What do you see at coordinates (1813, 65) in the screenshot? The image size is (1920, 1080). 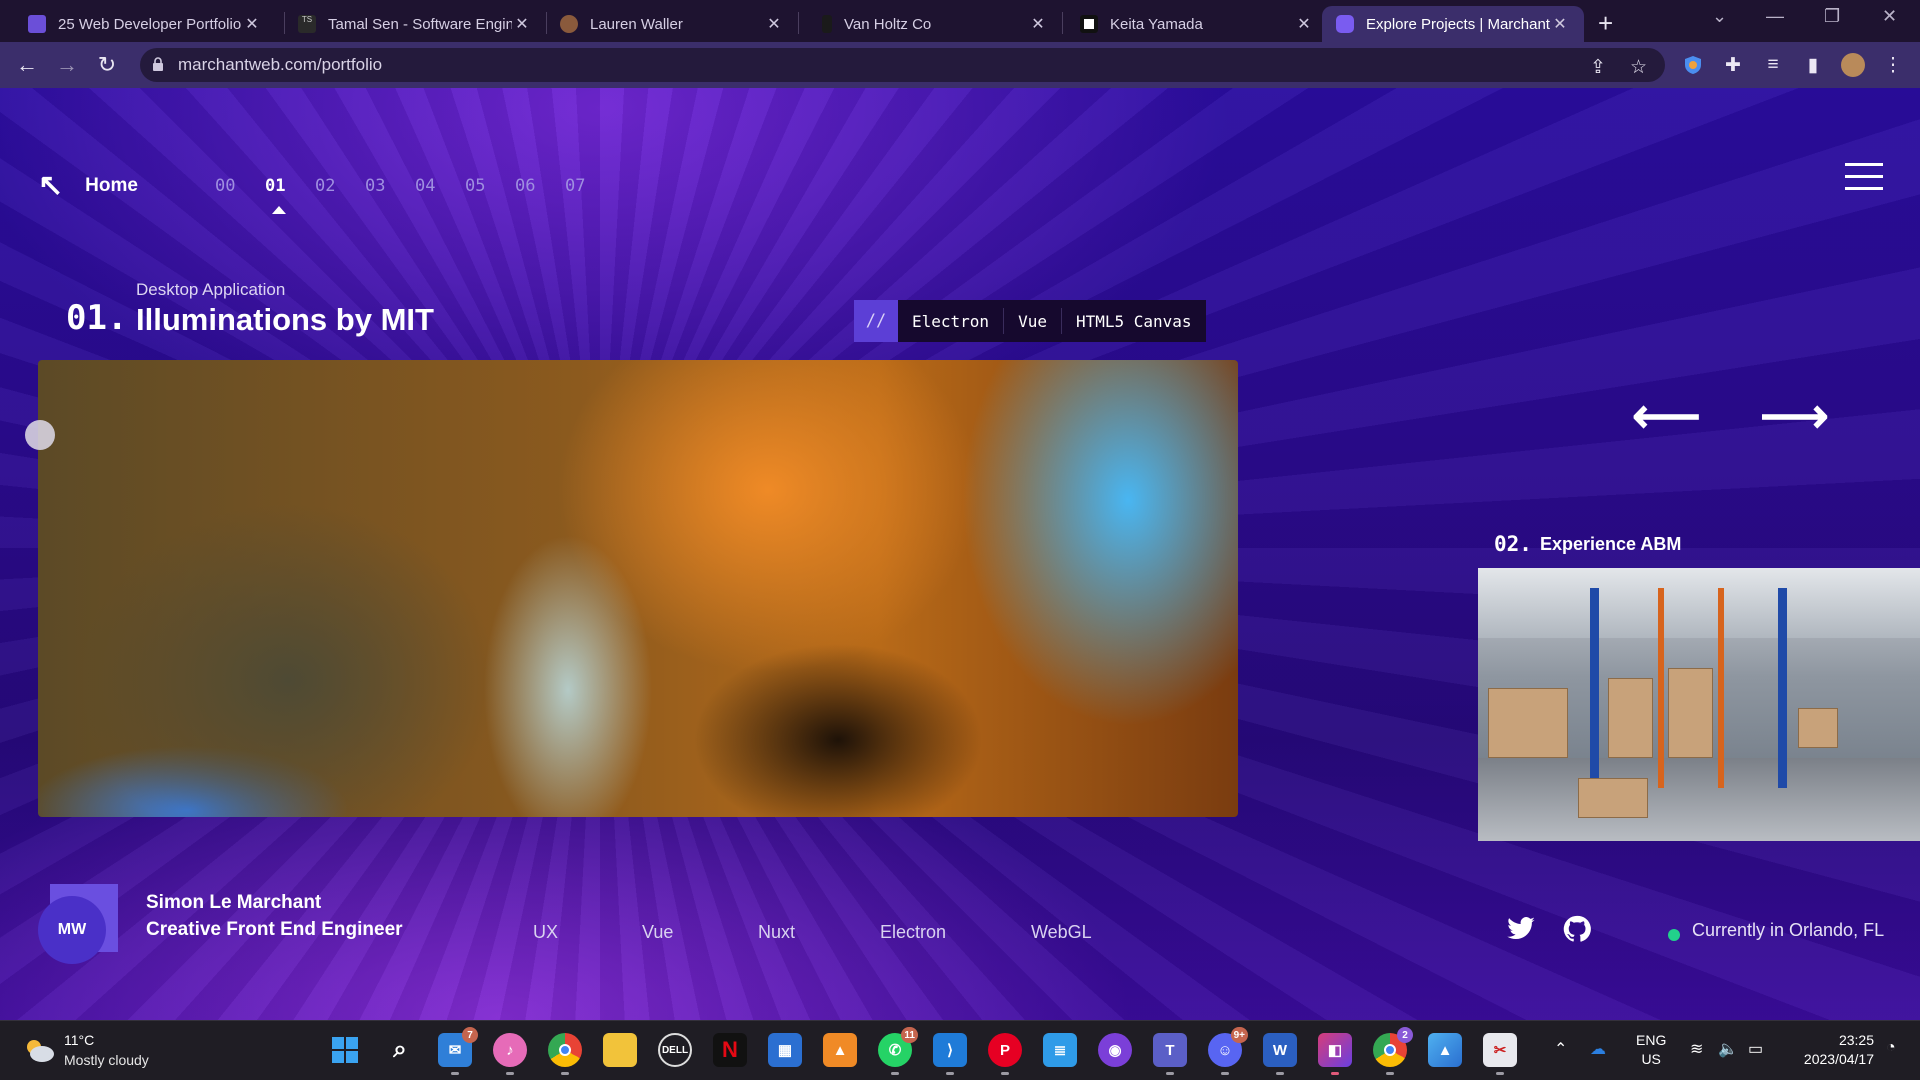 I see `side-panel-icon: ▮` at bounding box center [1813, 65].